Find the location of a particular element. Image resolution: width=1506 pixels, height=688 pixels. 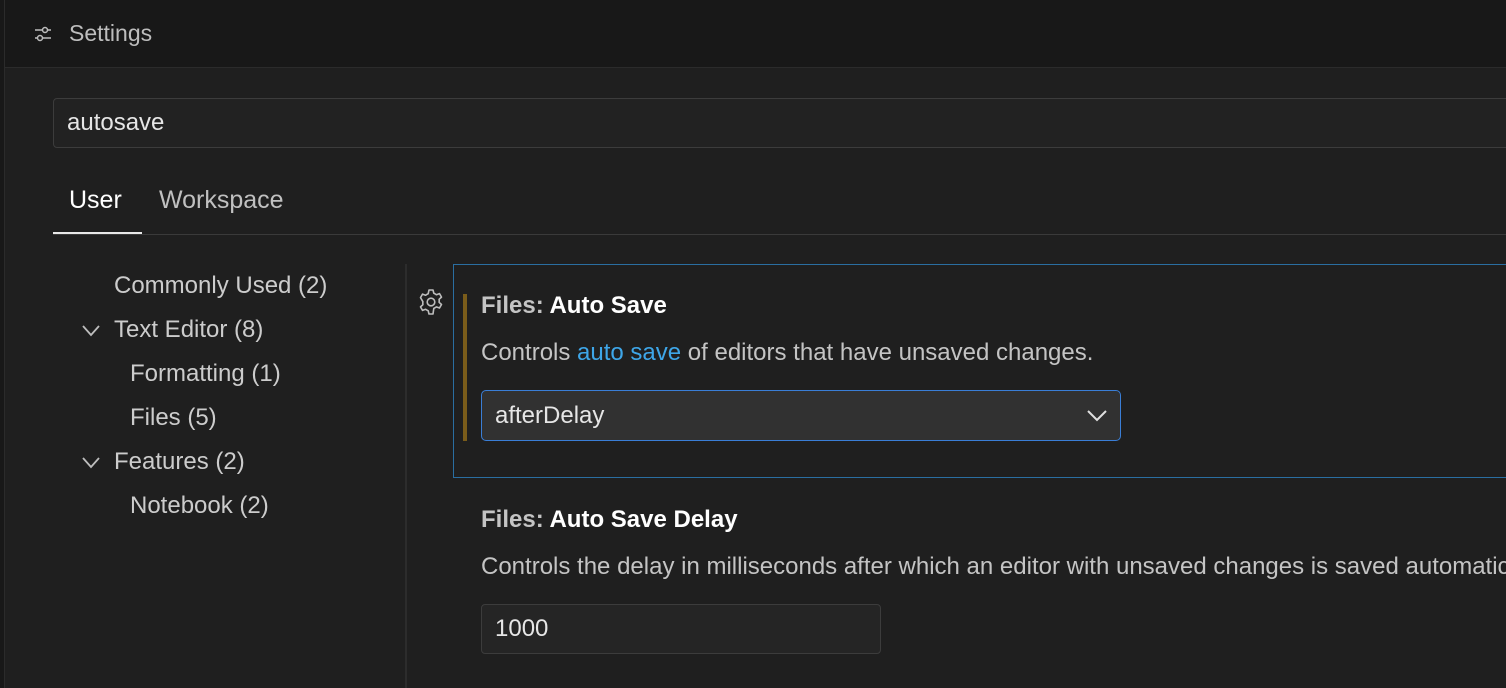

setting-name: Auto Save is located at coordinates (608, 305).